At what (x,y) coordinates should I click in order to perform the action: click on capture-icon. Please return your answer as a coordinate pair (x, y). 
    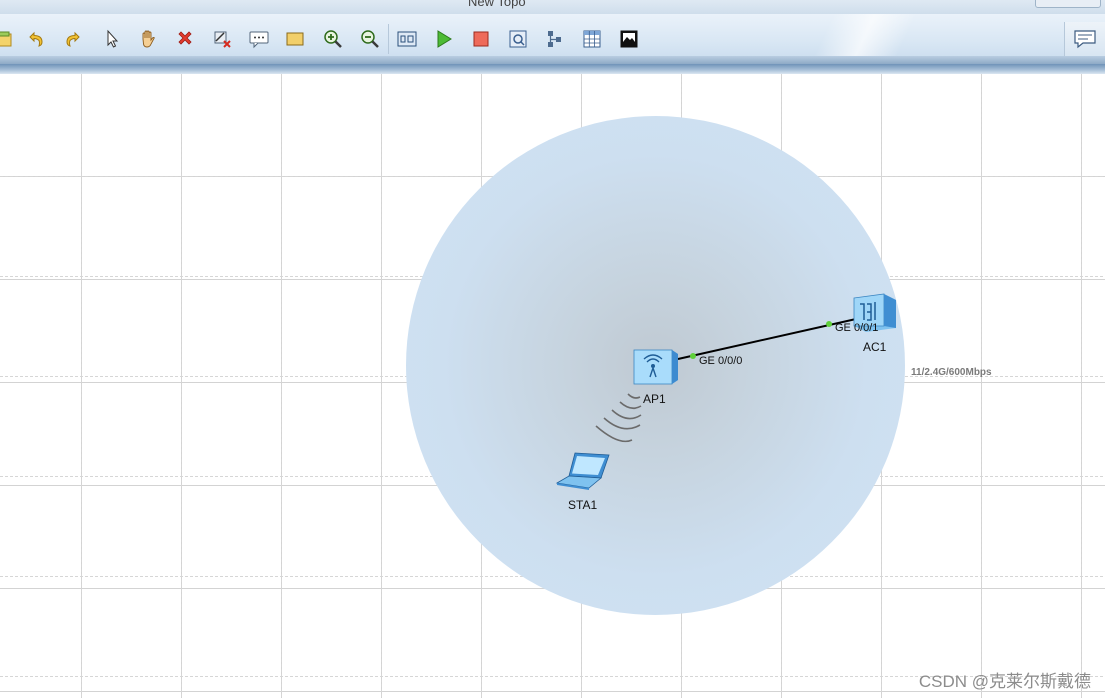
    Looking at the image, I should click on (518, 39).